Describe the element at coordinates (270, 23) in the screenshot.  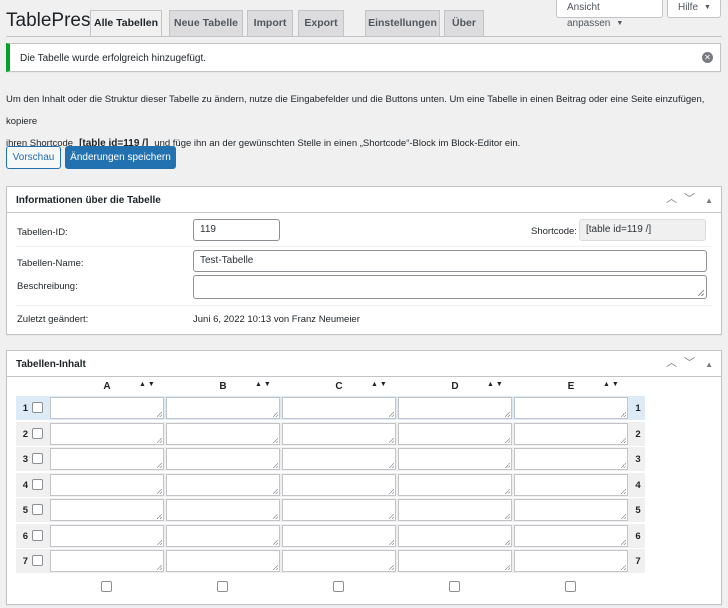
I see `tab-import: Import` at that location.